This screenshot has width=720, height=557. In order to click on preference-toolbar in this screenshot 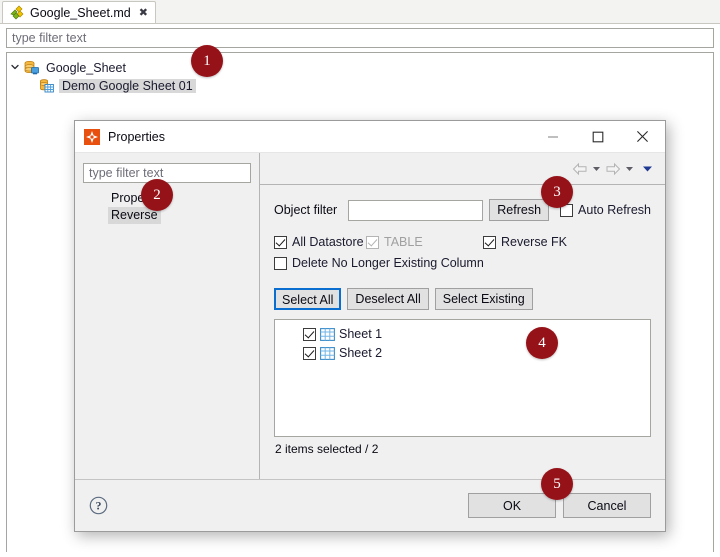, I will do `click(462, 169)`.